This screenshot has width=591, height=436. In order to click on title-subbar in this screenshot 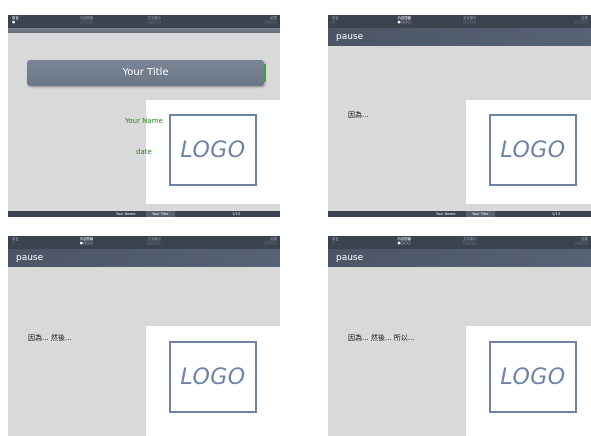, I will do `click(144, 30)`.